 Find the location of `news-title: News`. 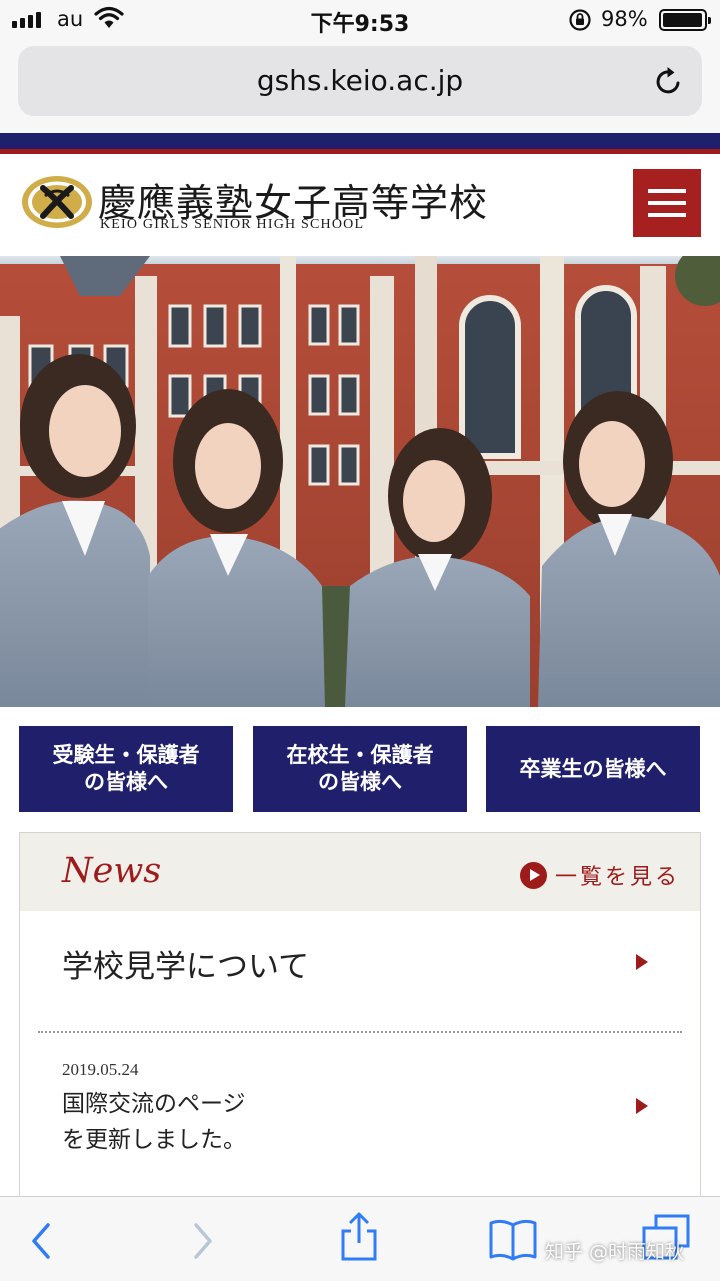

news-title: News is located at coordinates (112, 871).